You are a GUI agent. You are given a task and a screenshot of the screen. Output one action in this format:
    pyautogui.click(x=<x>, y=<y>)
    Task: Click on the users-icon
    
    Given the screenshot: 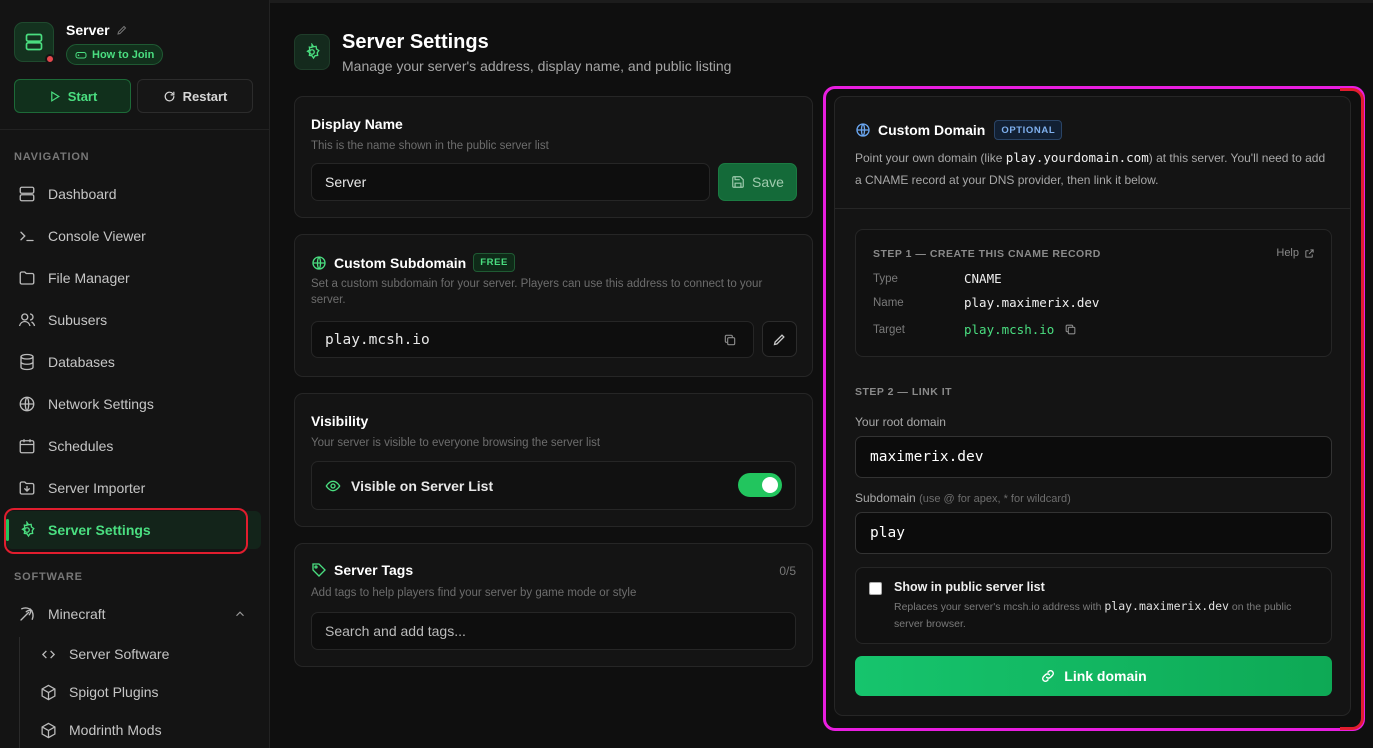 What is the action you would take?
    pyautogui.click(x=27, y=320)
    